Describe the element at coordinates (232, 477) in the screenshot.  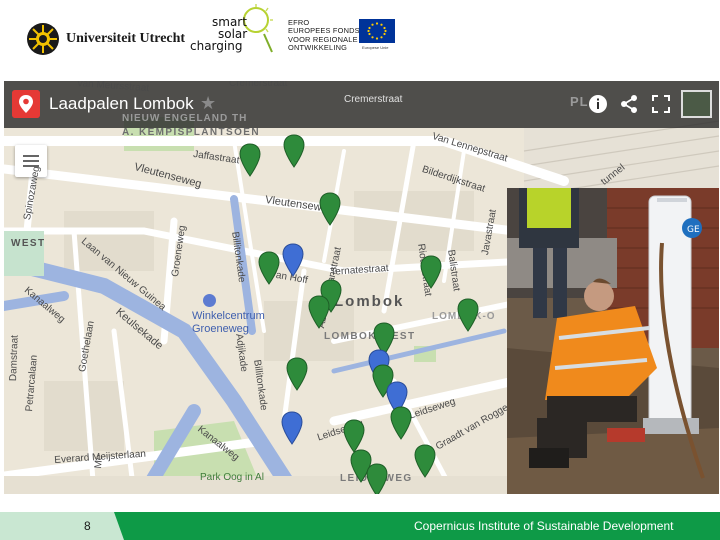
I see `poi-label: Park Oog in Al` at that location.